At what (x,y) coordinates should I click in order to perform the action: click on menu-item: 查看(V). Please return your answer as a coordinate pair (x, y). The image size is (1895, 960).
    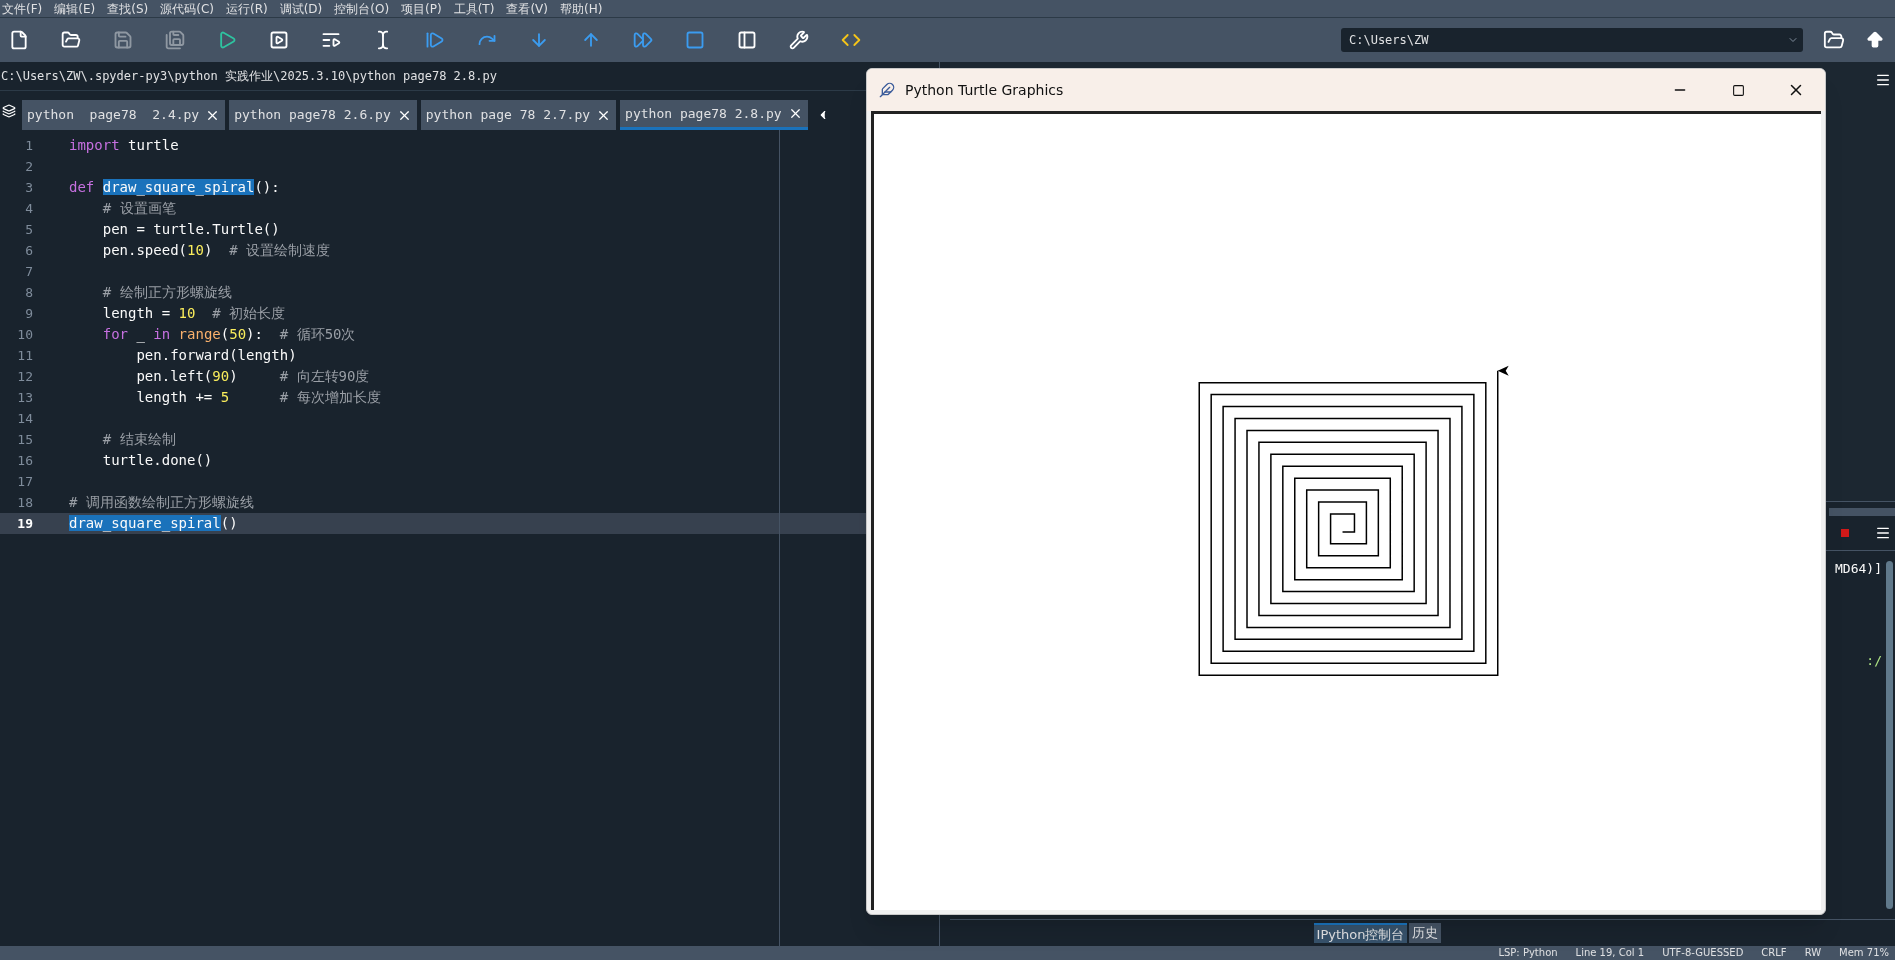
    Looking at the image, I should click on (527, 8).